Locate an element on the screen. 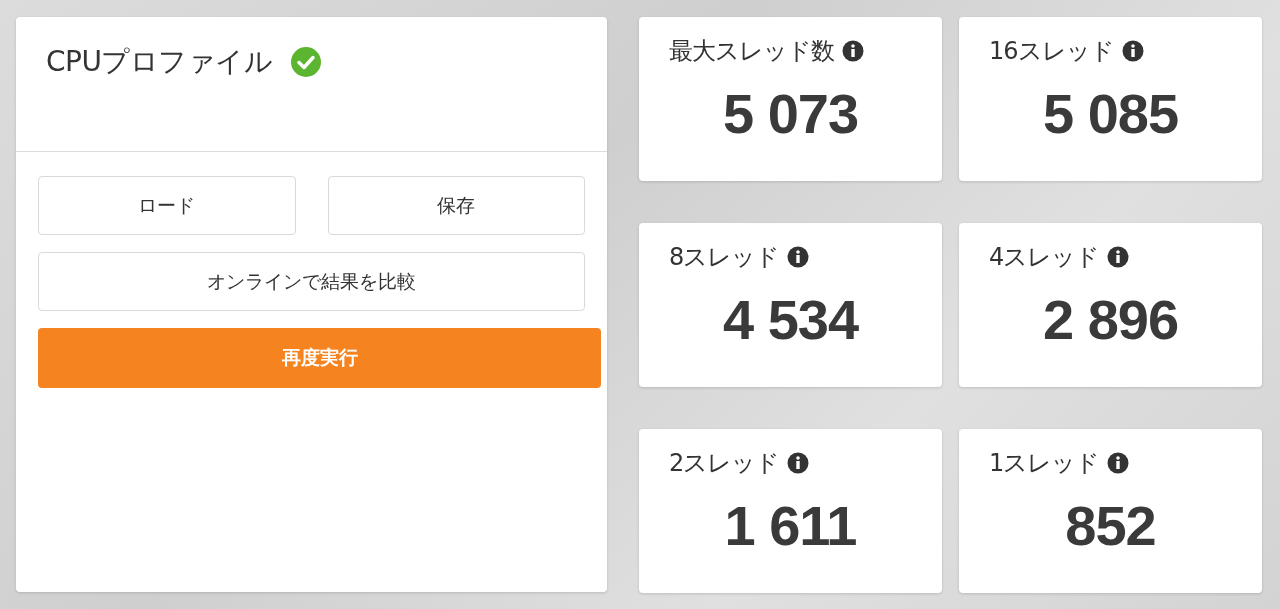  score-label: 最大スレッド数 is located at coordinates (751, 51).